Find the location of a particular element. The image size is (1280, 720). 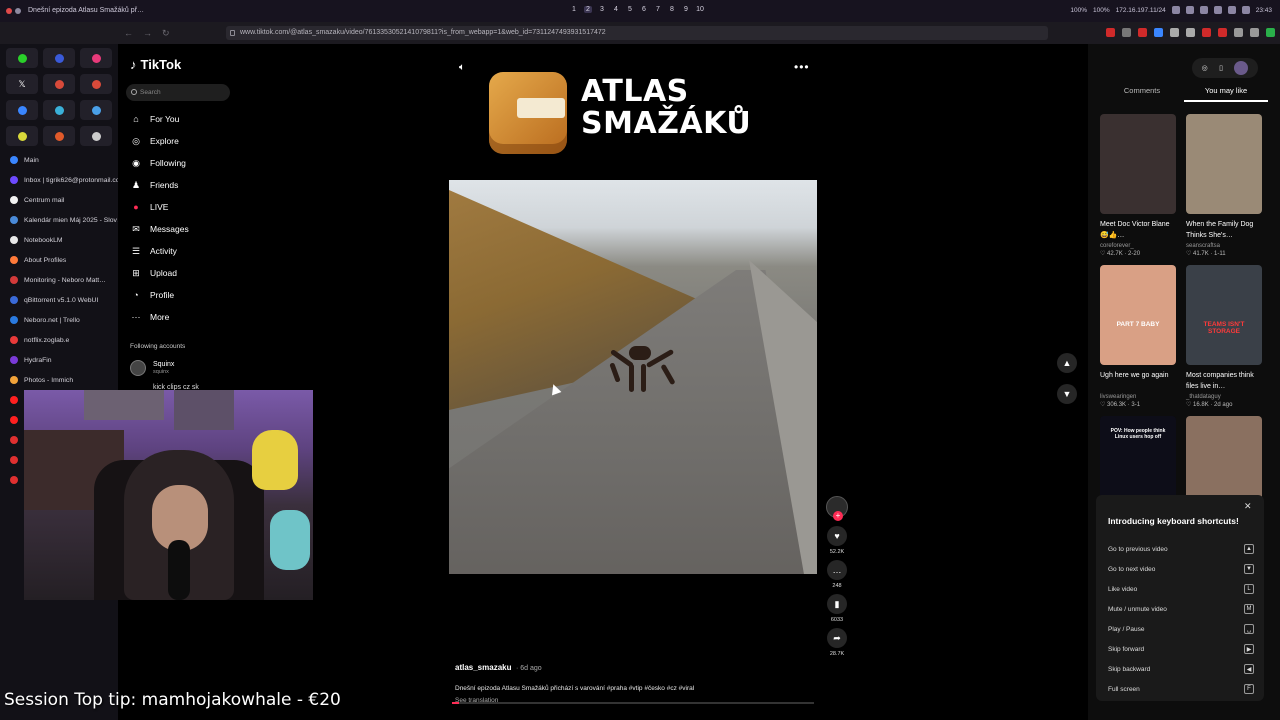

panel-tabs: Comments You may like is located at coordinates (1184, 94).